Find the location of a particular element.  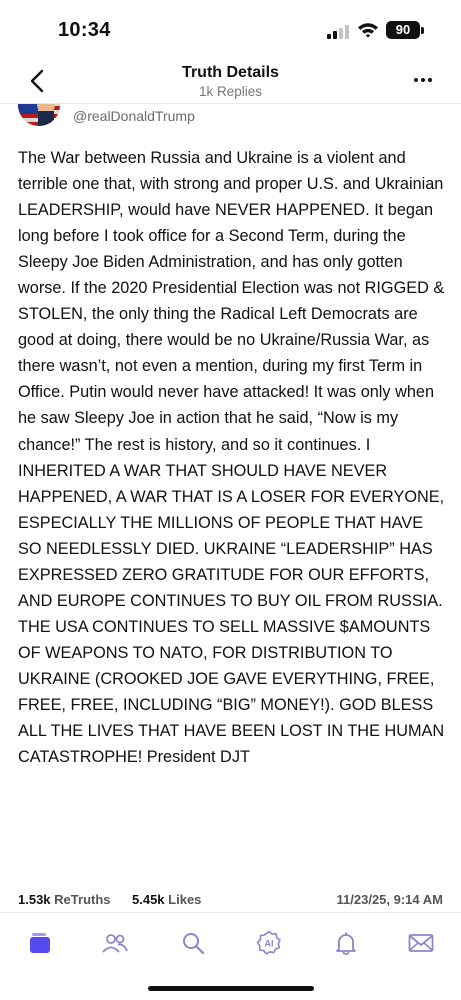

battery-cap is located at coordinates (422, 30).